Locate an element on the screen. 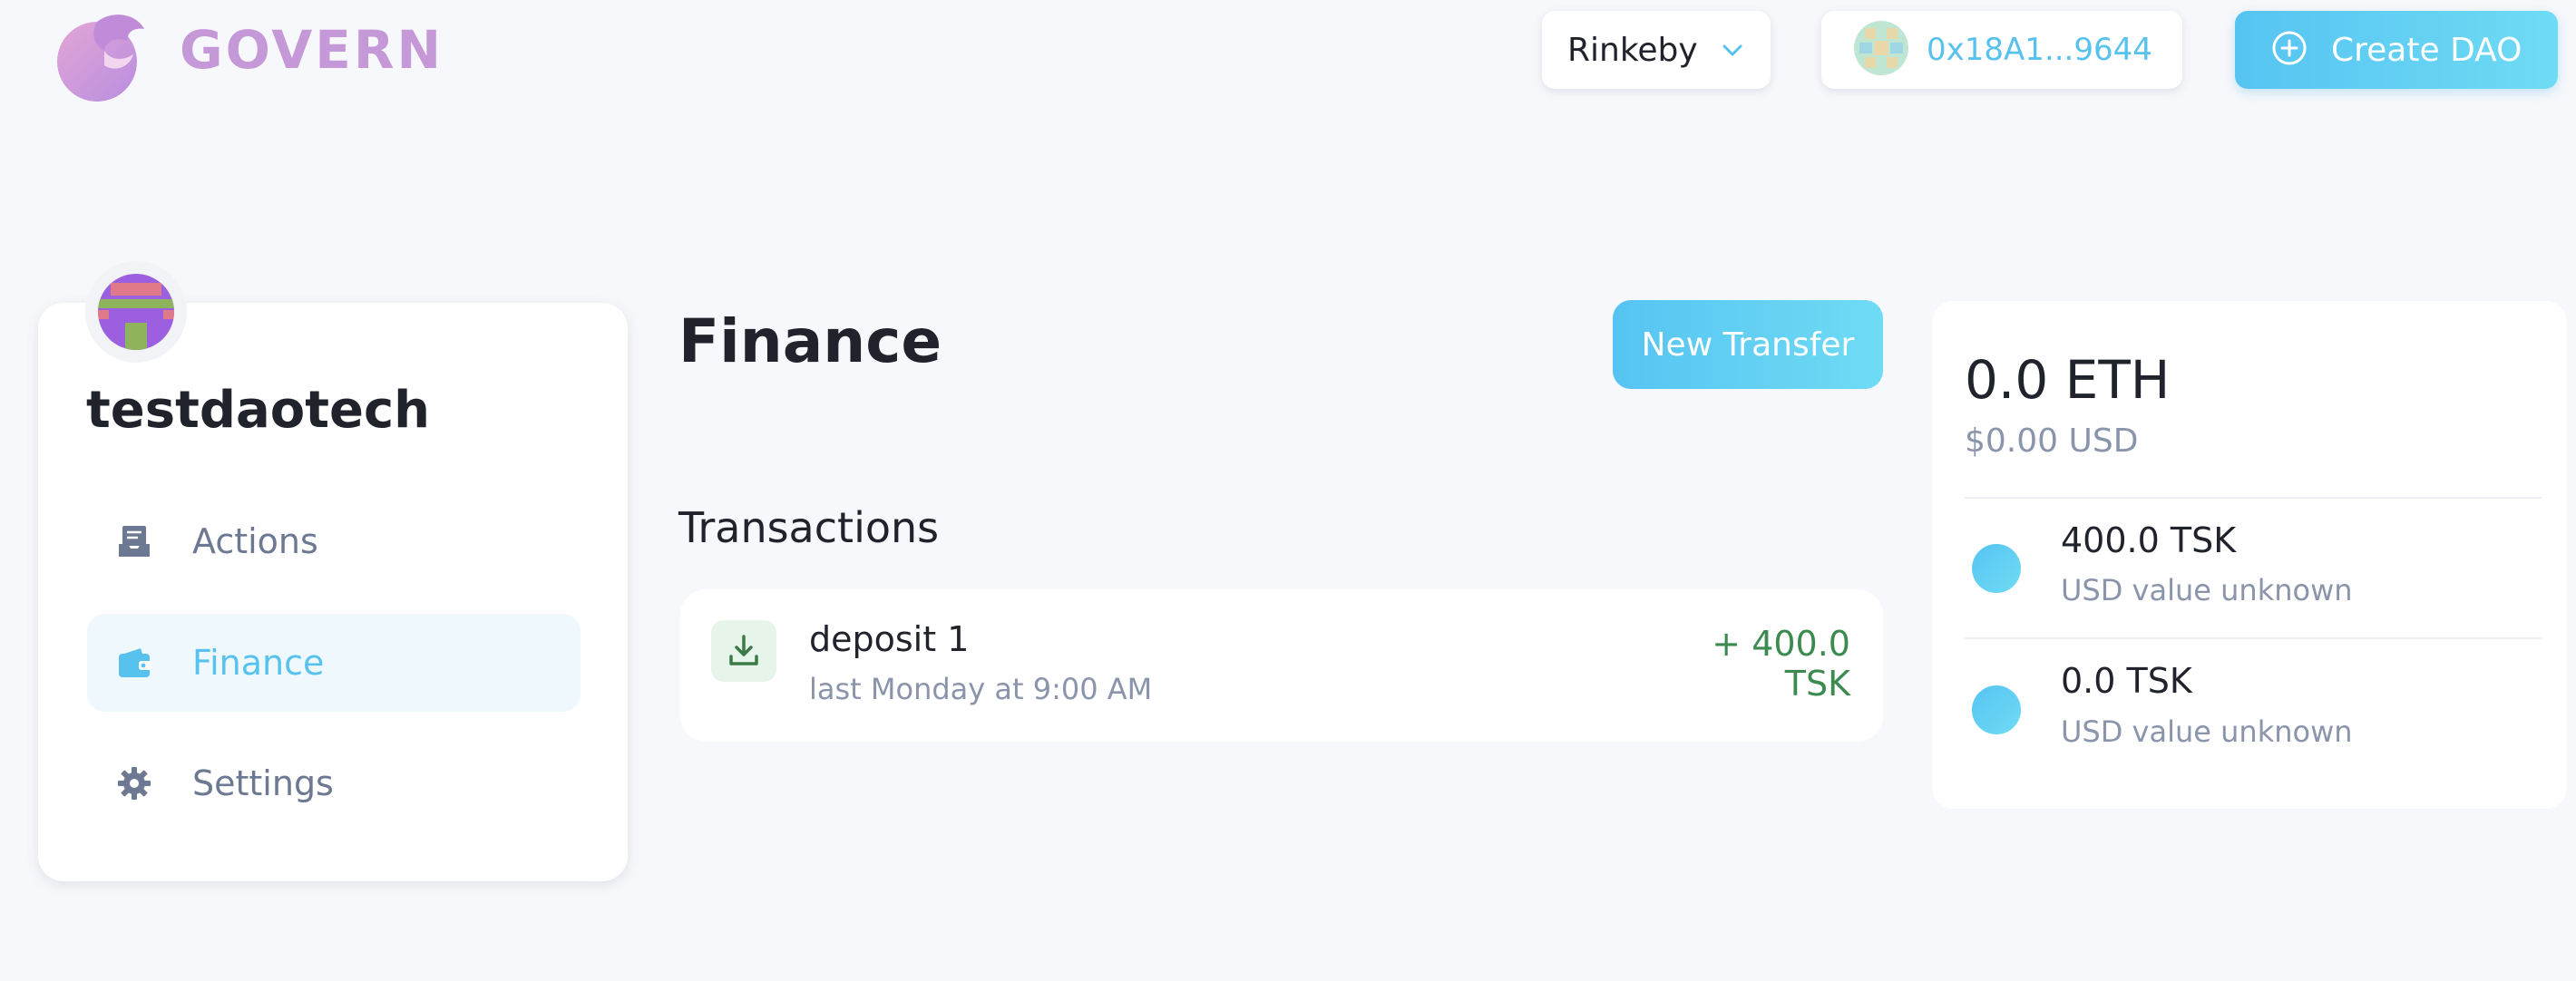 This screenshot has height=981, width=2576. wallet-icon is located at coordinates (134, 663).